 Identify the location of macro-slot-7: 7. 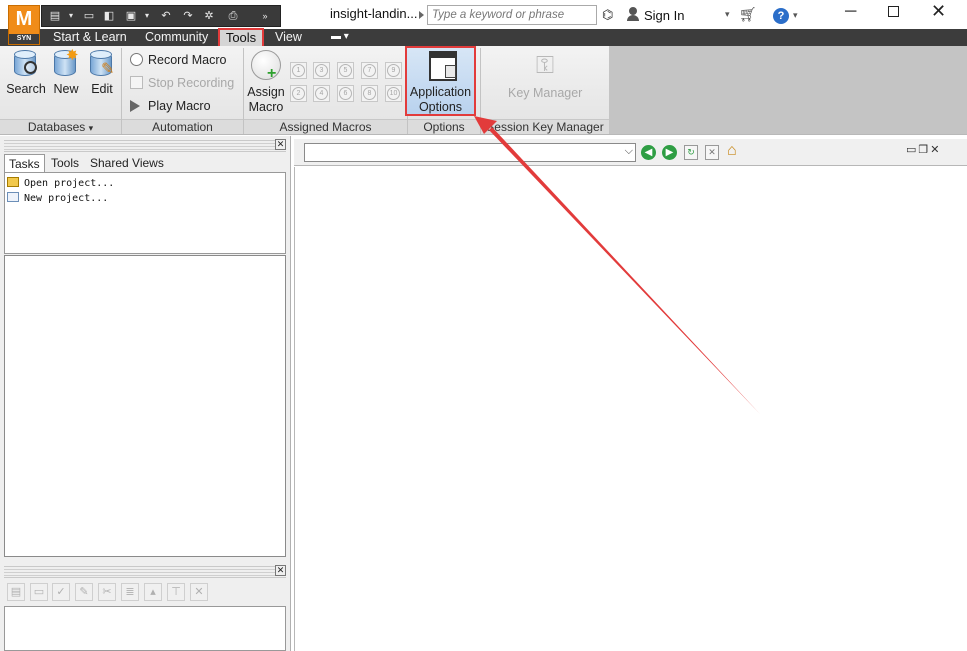
(369, 70).